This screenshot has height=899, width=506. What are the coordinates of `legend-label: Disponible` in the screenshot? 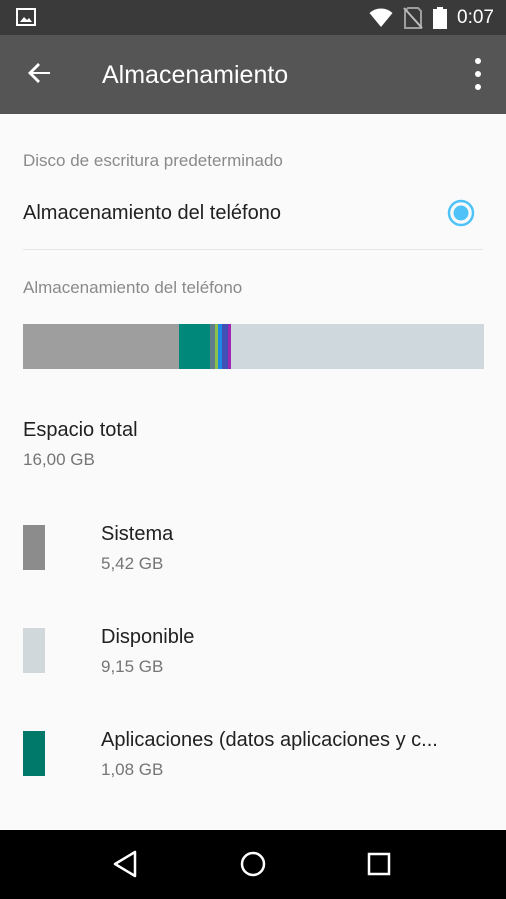 It's located at (148, 637).